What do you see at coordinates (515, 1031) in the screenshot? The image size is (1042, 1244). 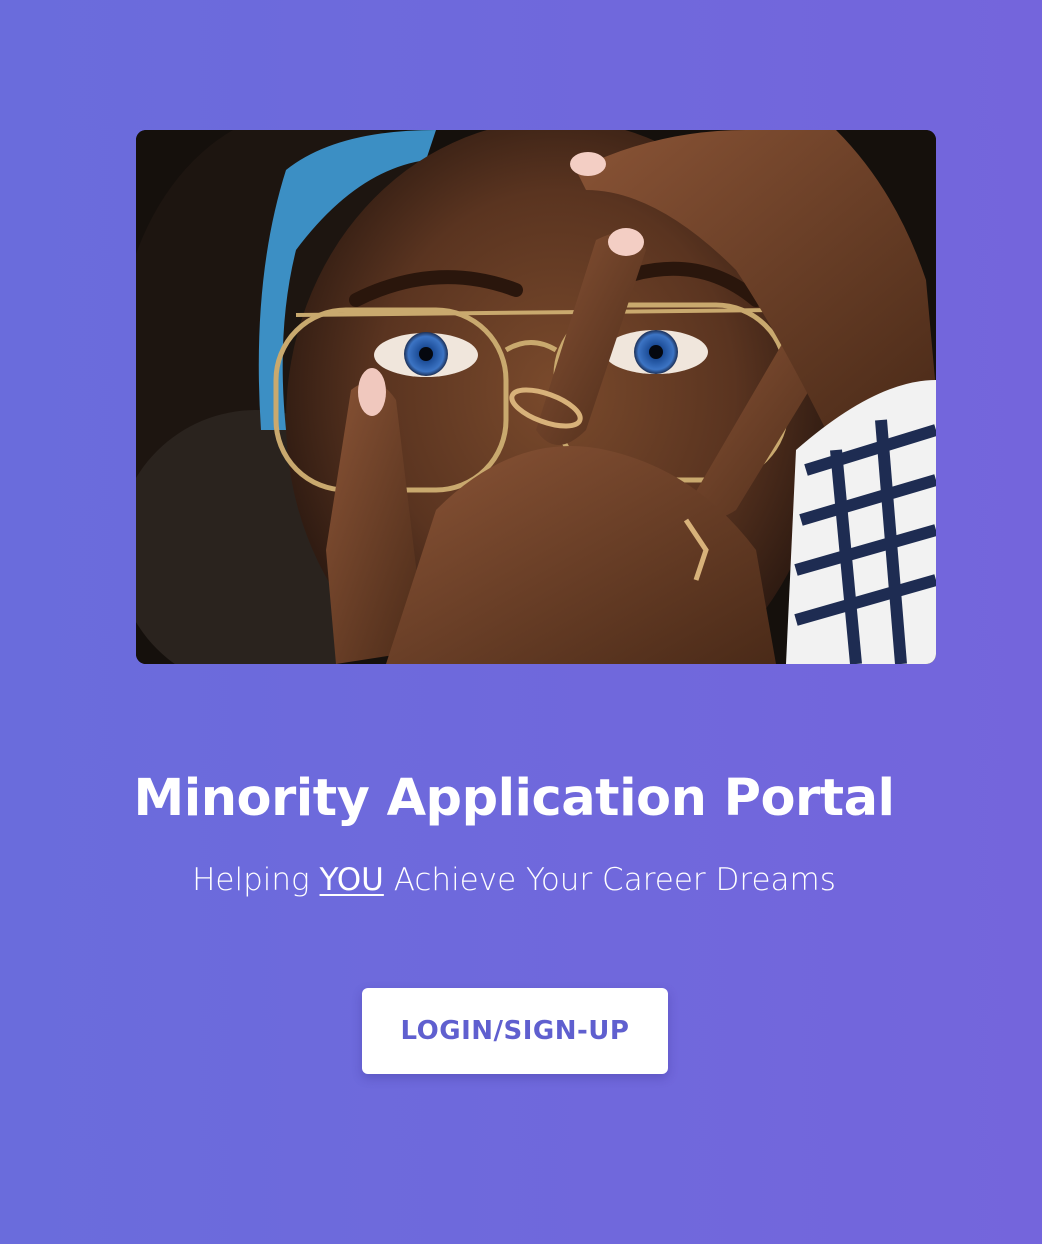 I see `login-signup-button: LOGIN/SIGN-UP` at bounding box center [515, 1031].